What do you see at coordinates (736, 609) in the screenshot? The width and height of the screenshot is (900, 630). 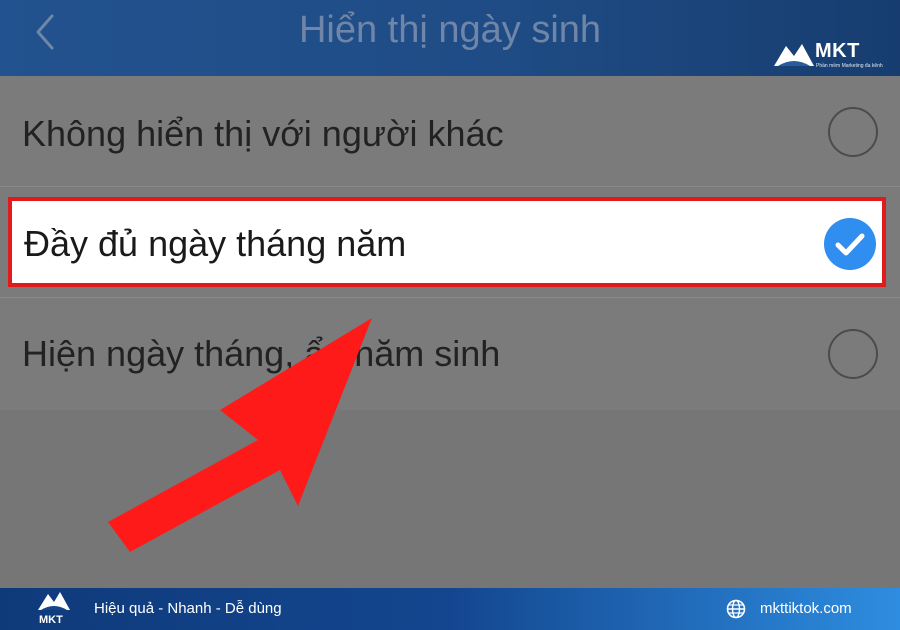 I see `globe-icon` at bounding box center [736, 609].